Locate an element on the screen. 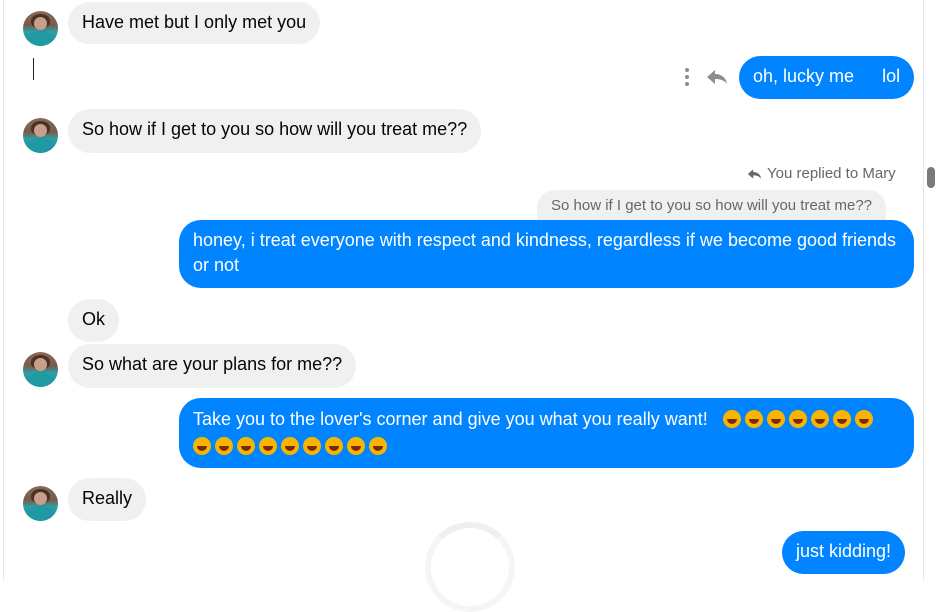 The width and height of the screenshot is (945, 612). incoming-message: Ok is located at coordinates (94, 320).